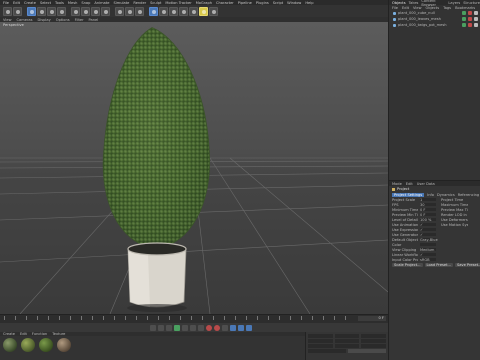 The width and height of the screenshot is (480, 360). I want to click on position-key-icon, so click(233, 327).